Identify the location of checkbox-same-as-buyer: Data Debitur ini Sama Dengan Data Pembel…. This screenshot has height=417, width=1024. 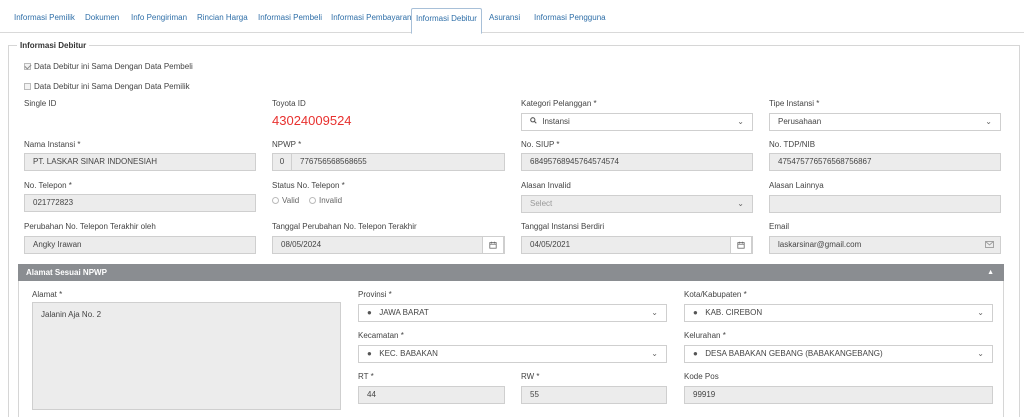
(108, 66).